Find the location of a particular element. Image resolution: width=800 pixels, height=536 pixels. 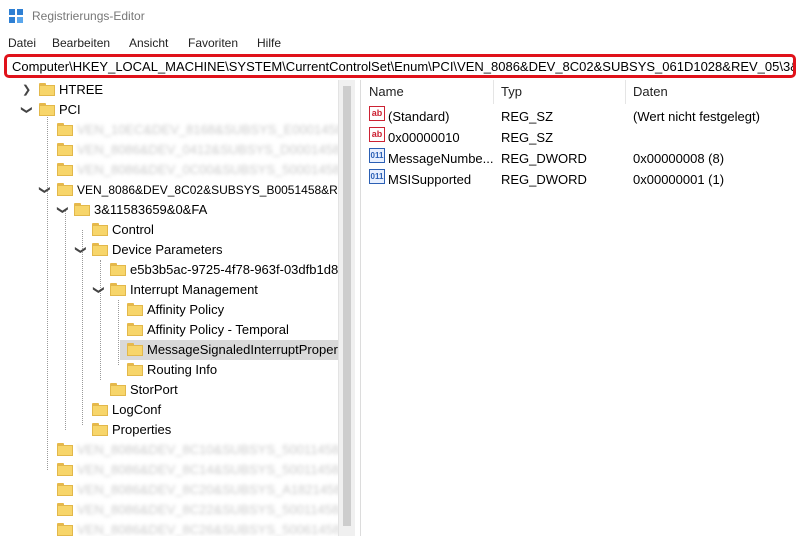

tree-item-logconf: LogConf is located at coordinates (169, 410).